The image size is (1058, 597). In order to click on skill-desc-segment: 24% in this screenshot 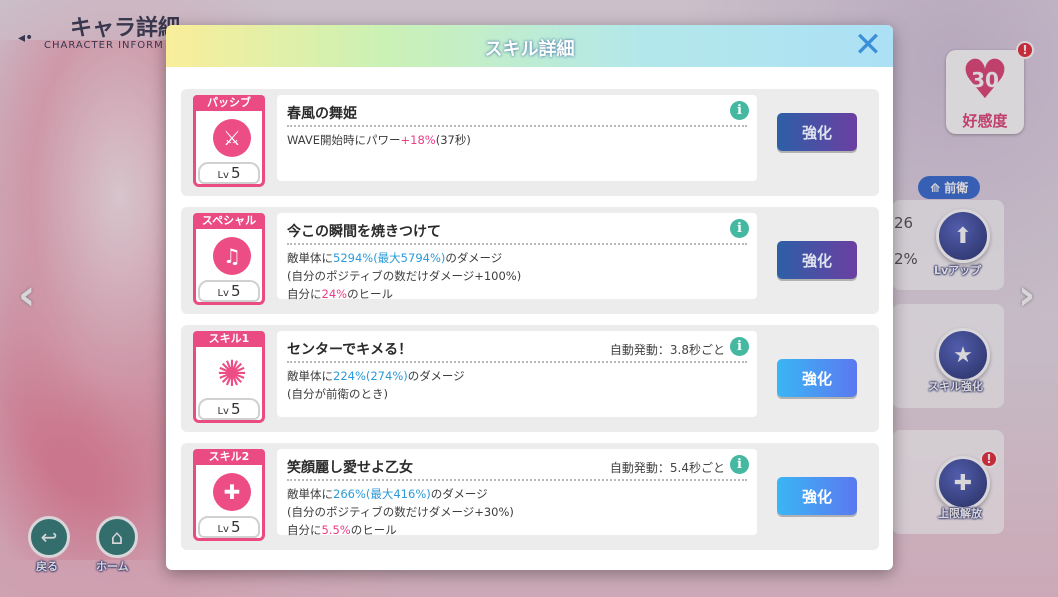, I will do `click(334, 294)`.